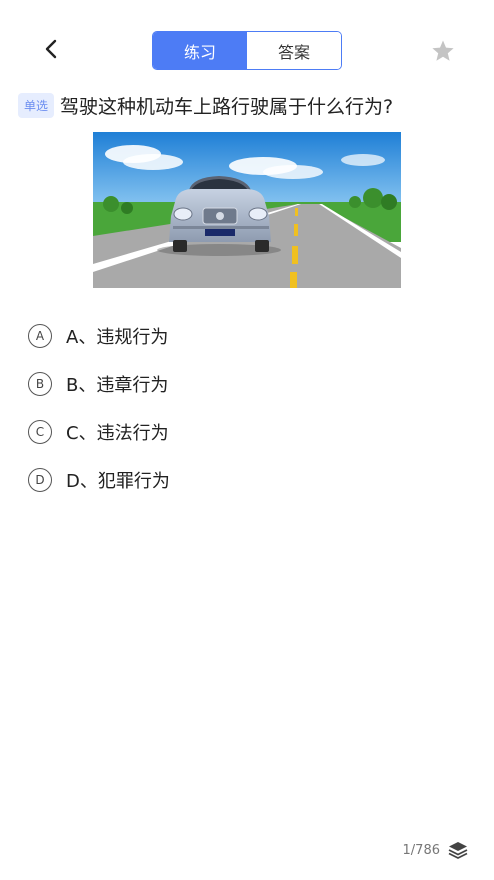  Describe the element at coordinates (421, 850) in the screenshot. I see `question-counter: 1/786` at that location.